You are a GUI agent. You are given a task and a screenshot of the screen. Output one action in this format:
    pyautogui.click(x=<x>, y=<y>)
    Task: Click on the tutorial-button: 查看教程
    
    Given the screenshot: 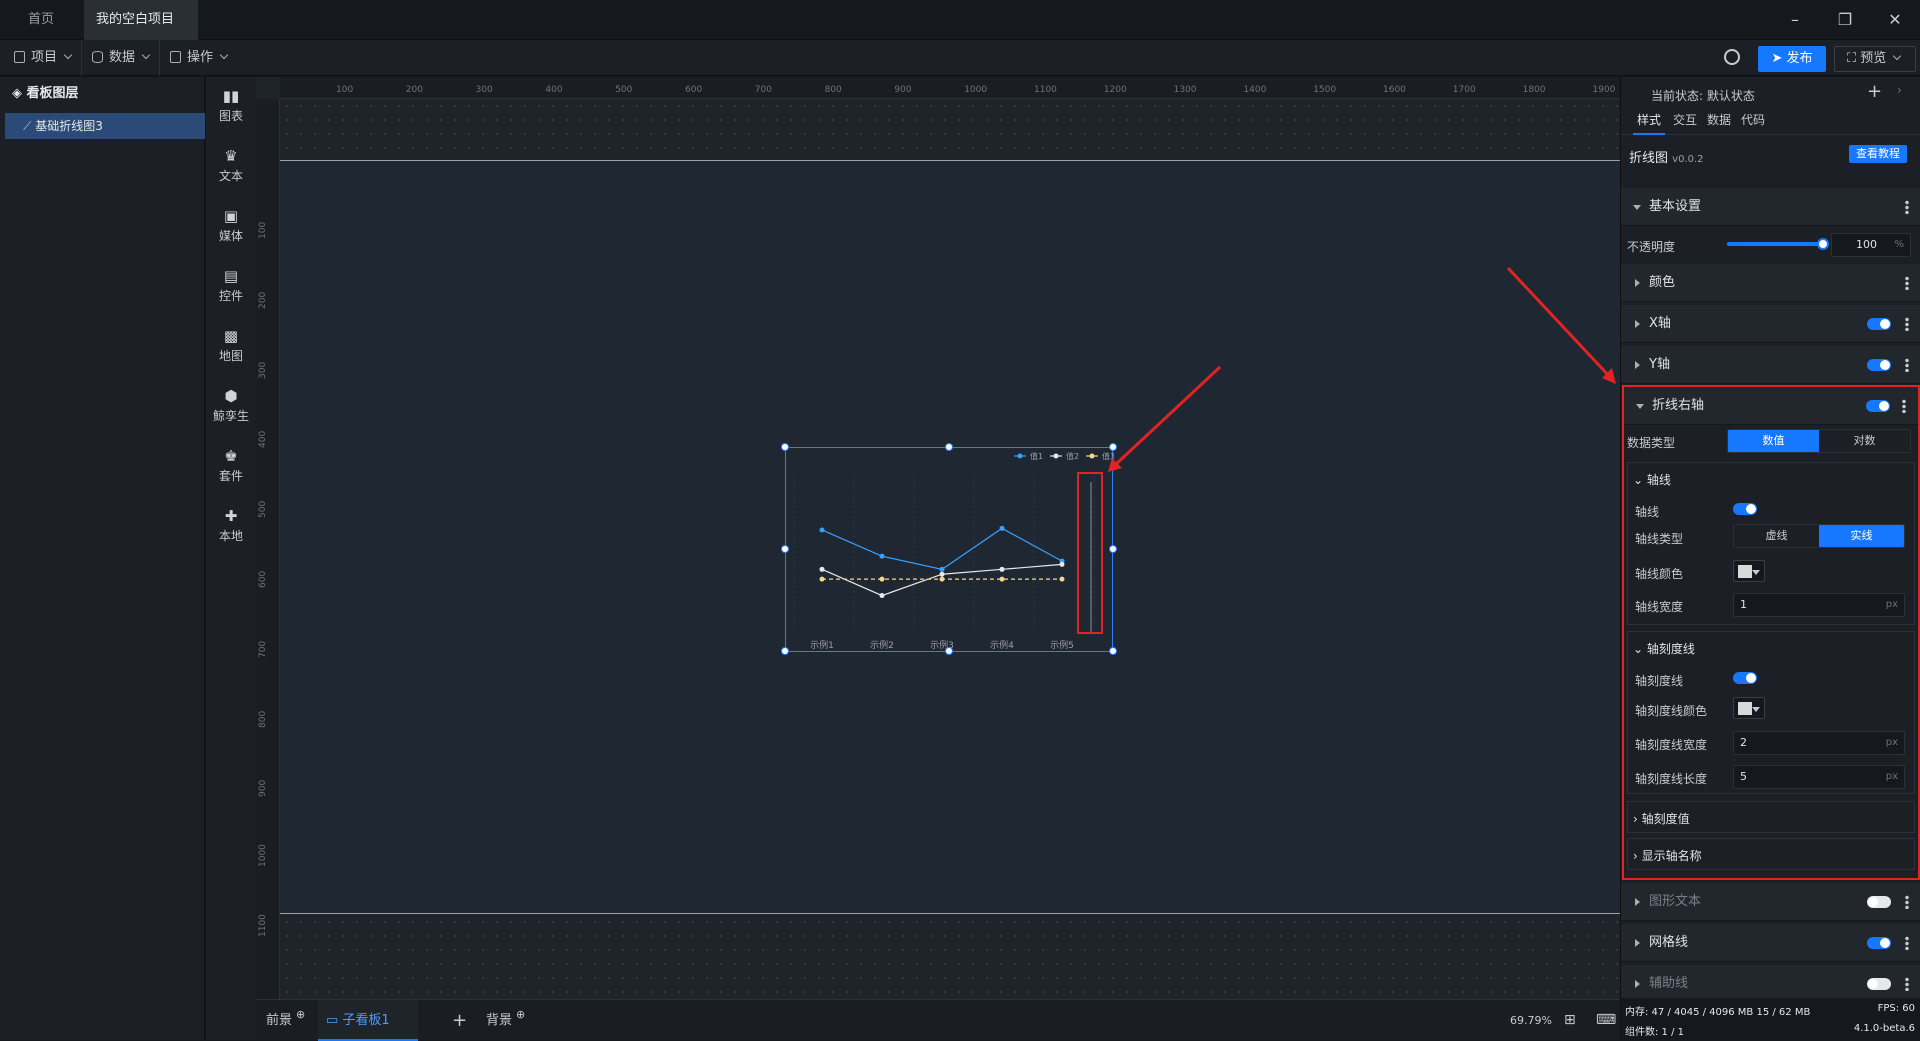 What is the action you would take?
    pyautogui.click(x=1878, y=154)
    